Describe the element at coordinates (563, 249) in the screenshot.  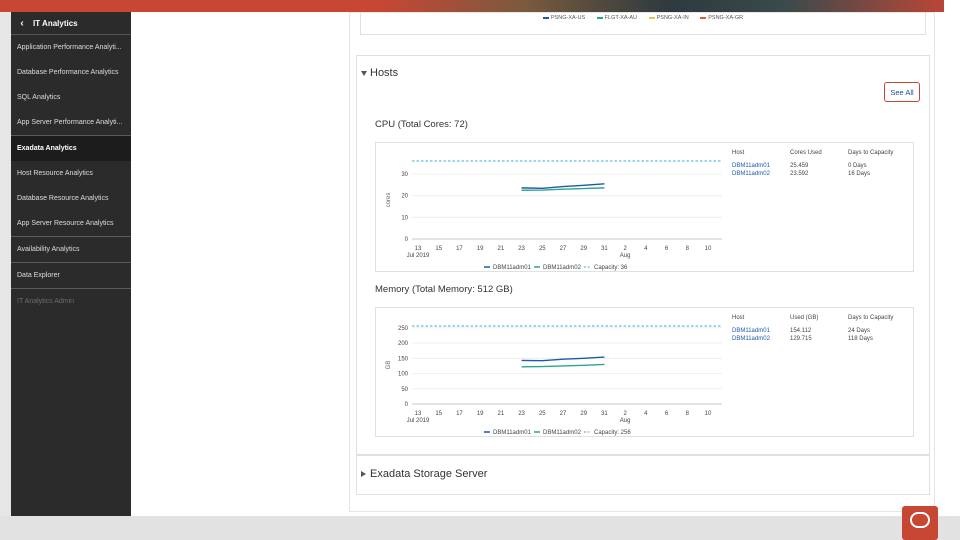
I see `x-tick-label: 27` at that location.